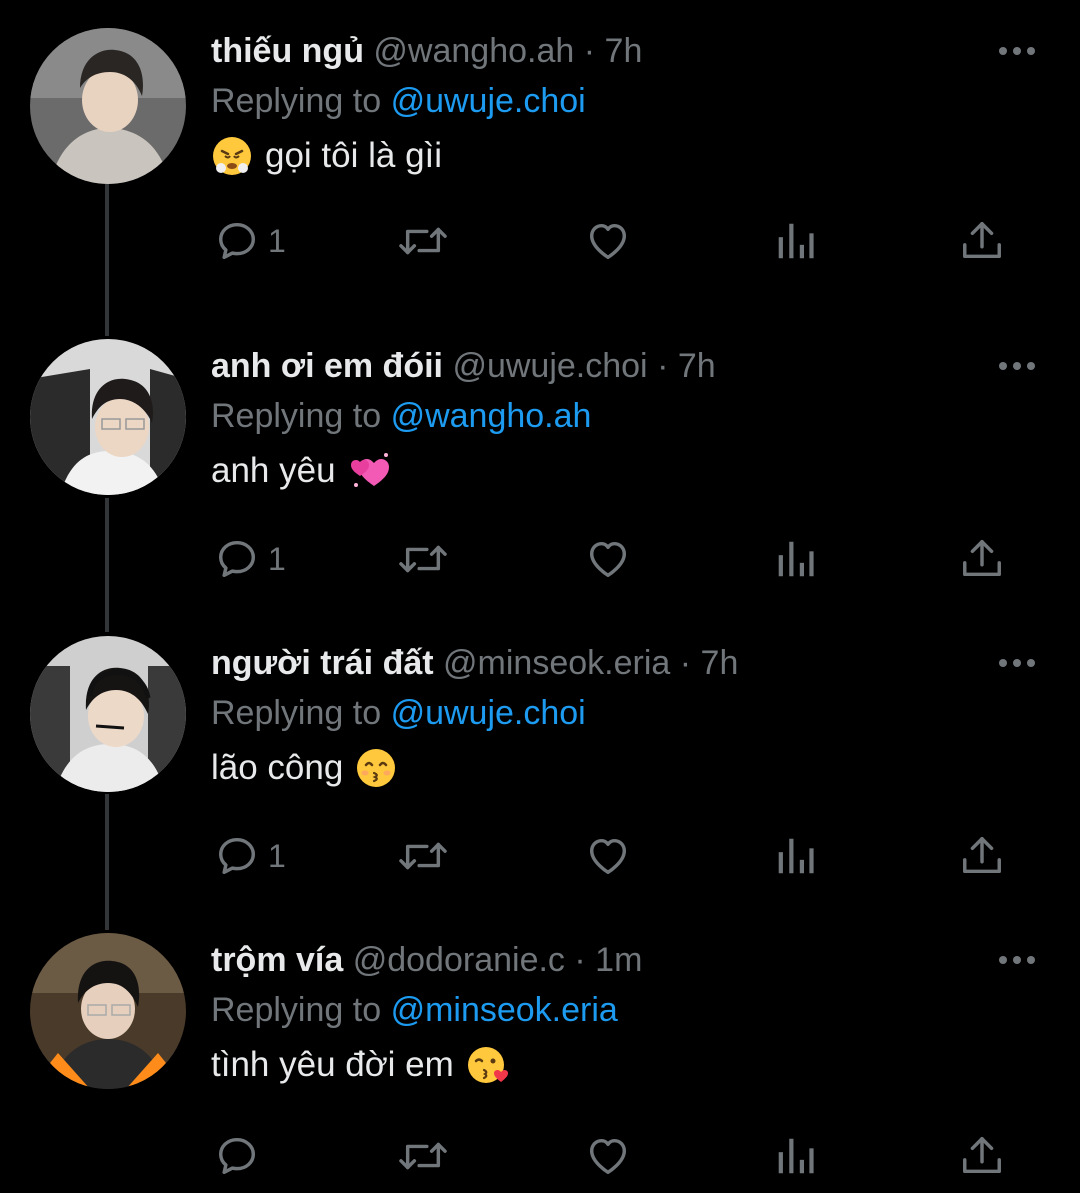  I want to click on tweet-text-content: gọi tôi là gìi, so click(354, 155).